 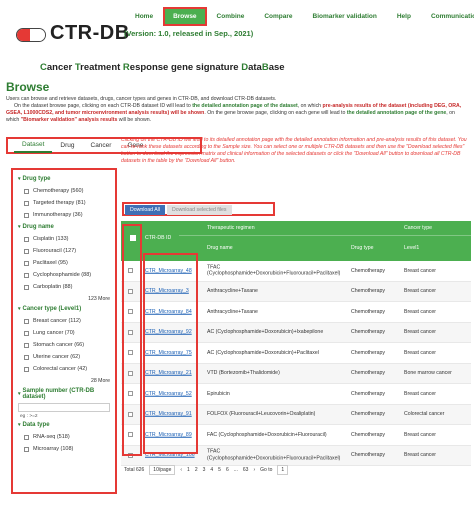 I want to click on tab-cancer: Cancer, so click(x=101, y=145).